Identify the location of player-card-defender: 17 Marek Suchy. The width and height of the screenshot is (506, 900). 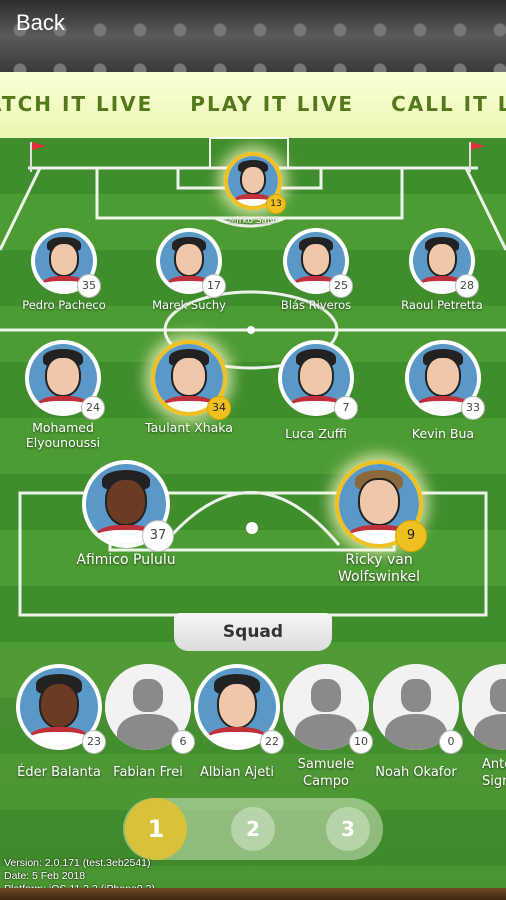
(189, 270).